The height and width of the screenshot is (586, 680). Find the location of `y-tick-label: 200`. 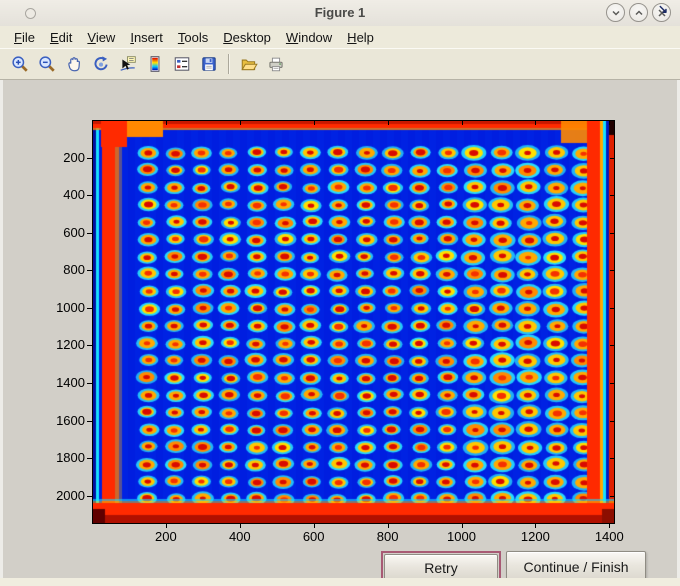

y-tick-label: 200 is located at coordinates (74, 157).